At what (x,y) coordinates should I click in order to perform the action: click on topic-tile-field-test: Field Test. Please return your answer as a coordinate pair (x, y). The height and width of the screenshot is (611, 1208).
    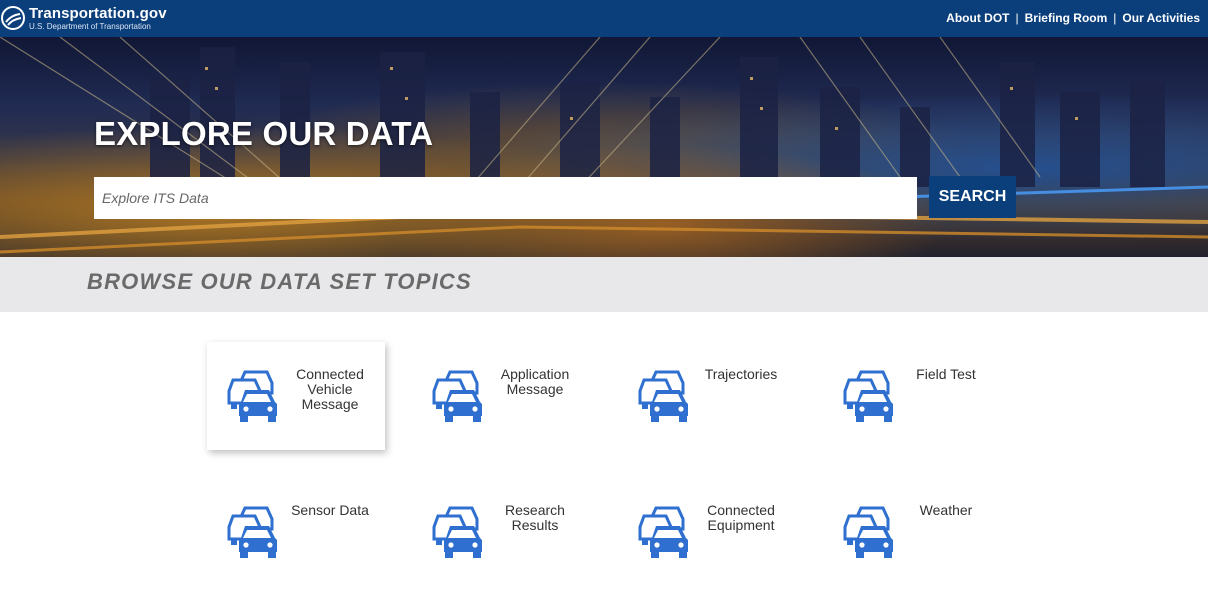
    Looking at the image, I should click on (912, 396).